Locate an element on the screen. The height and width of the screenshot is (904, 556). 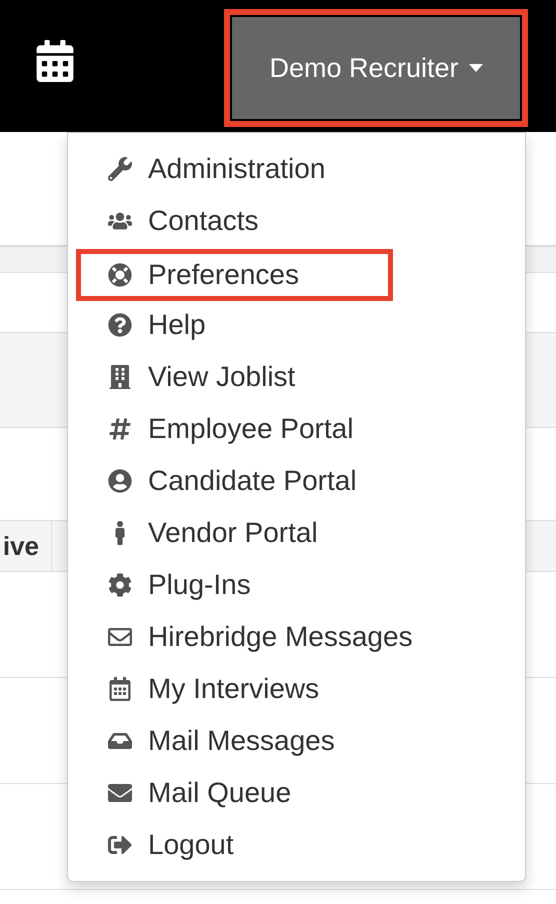
hashtag-icon is located at coordinates (120, 429).